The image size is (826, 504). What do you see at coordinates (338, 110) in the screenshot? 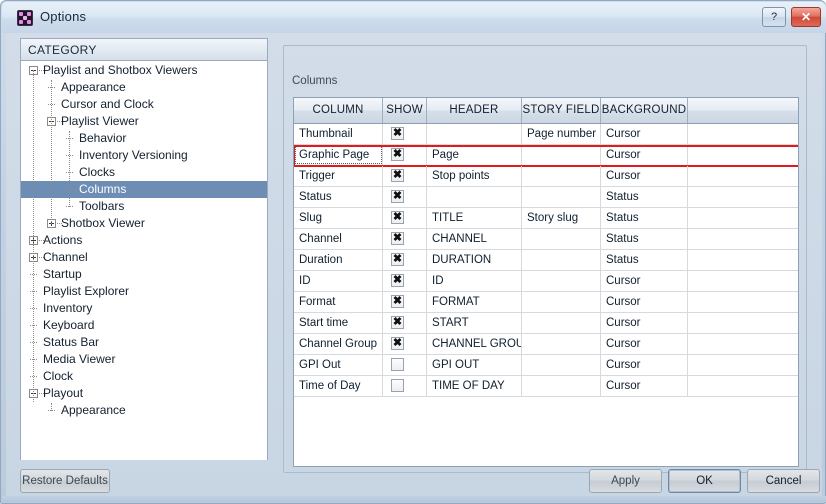
I see `grid-header-column: COLUMN` at bounding box center [338, 110].